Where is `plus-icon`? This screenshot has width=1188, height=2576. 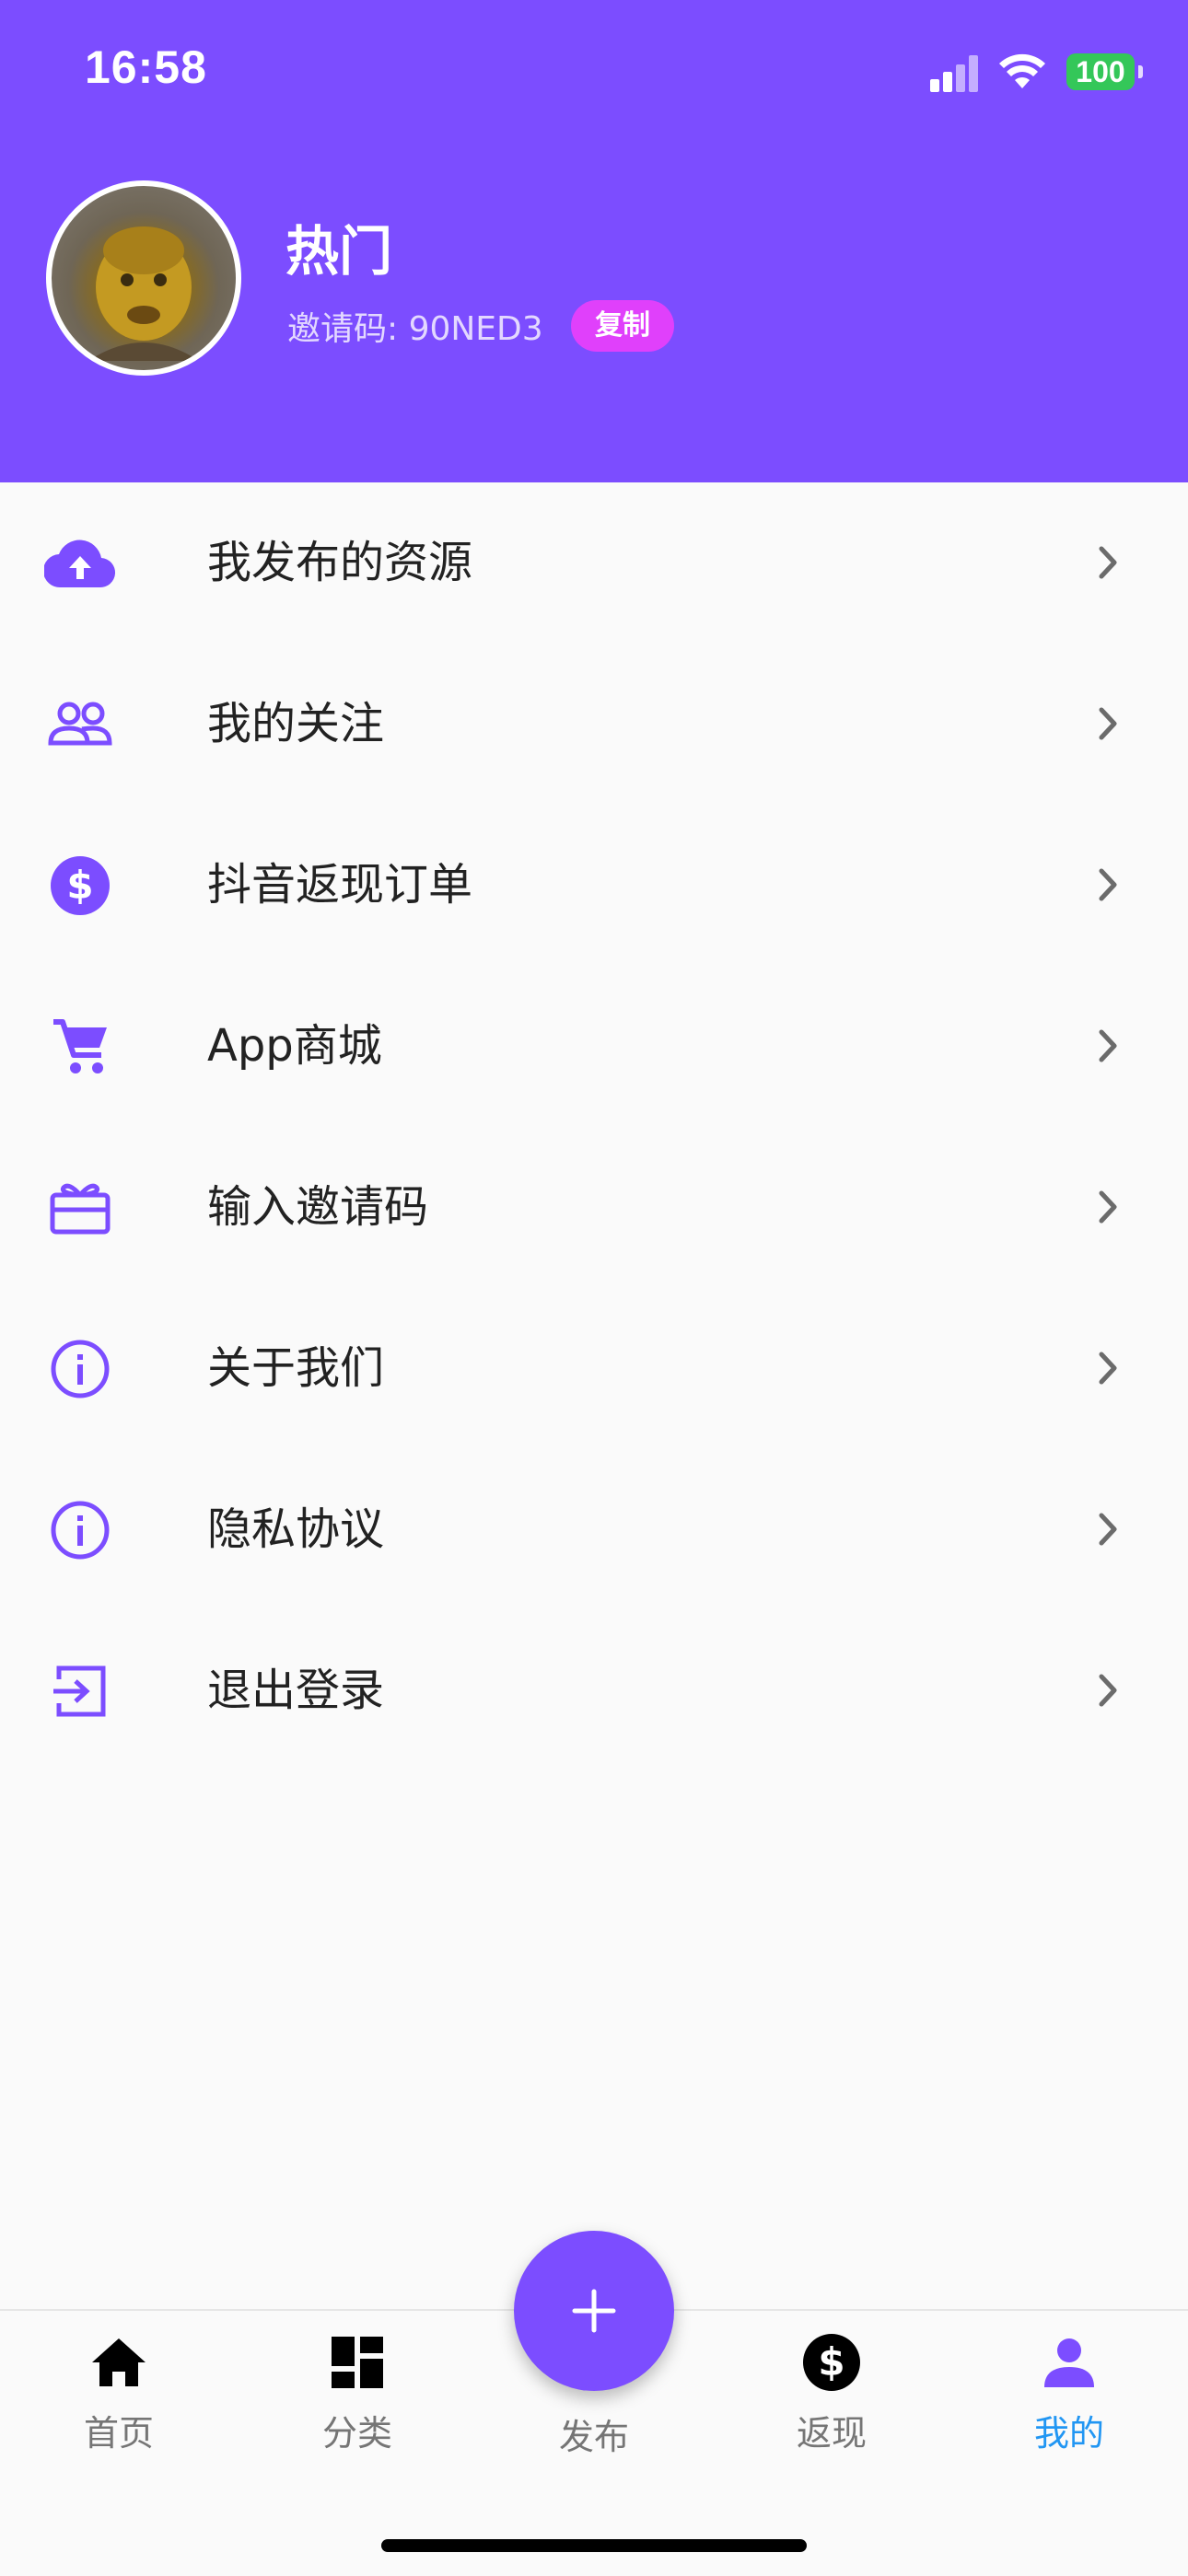 plus-icon is located at coordinates (594, 2311).